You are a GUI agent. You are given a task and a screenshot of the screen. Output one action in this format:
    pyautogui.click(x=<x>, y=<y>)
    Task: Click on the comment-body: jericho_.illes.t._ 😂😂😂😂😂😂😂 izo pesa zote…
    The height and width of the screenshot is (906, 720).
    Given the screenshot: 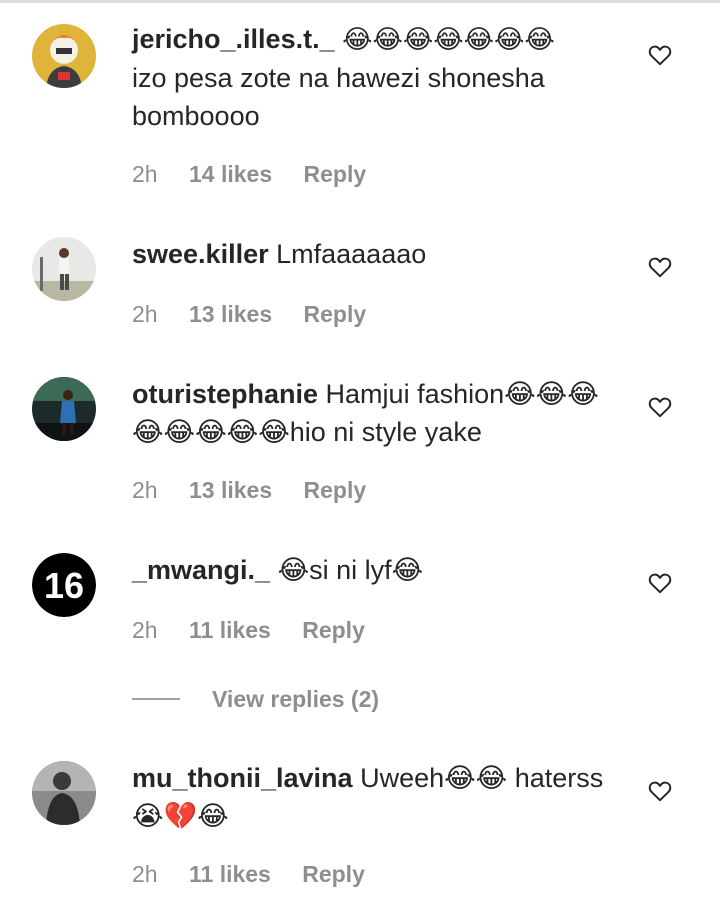 What is the action you would take?
    pyautogui.click(x=377, y=77)
    